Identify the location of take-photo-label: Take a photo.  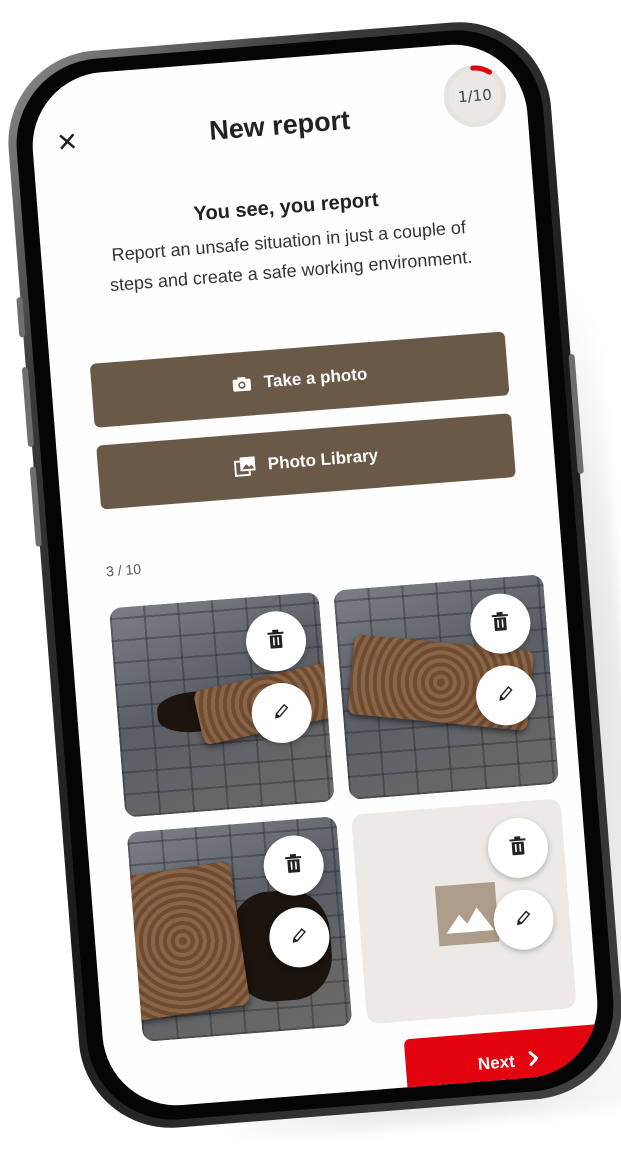
(315, 378).